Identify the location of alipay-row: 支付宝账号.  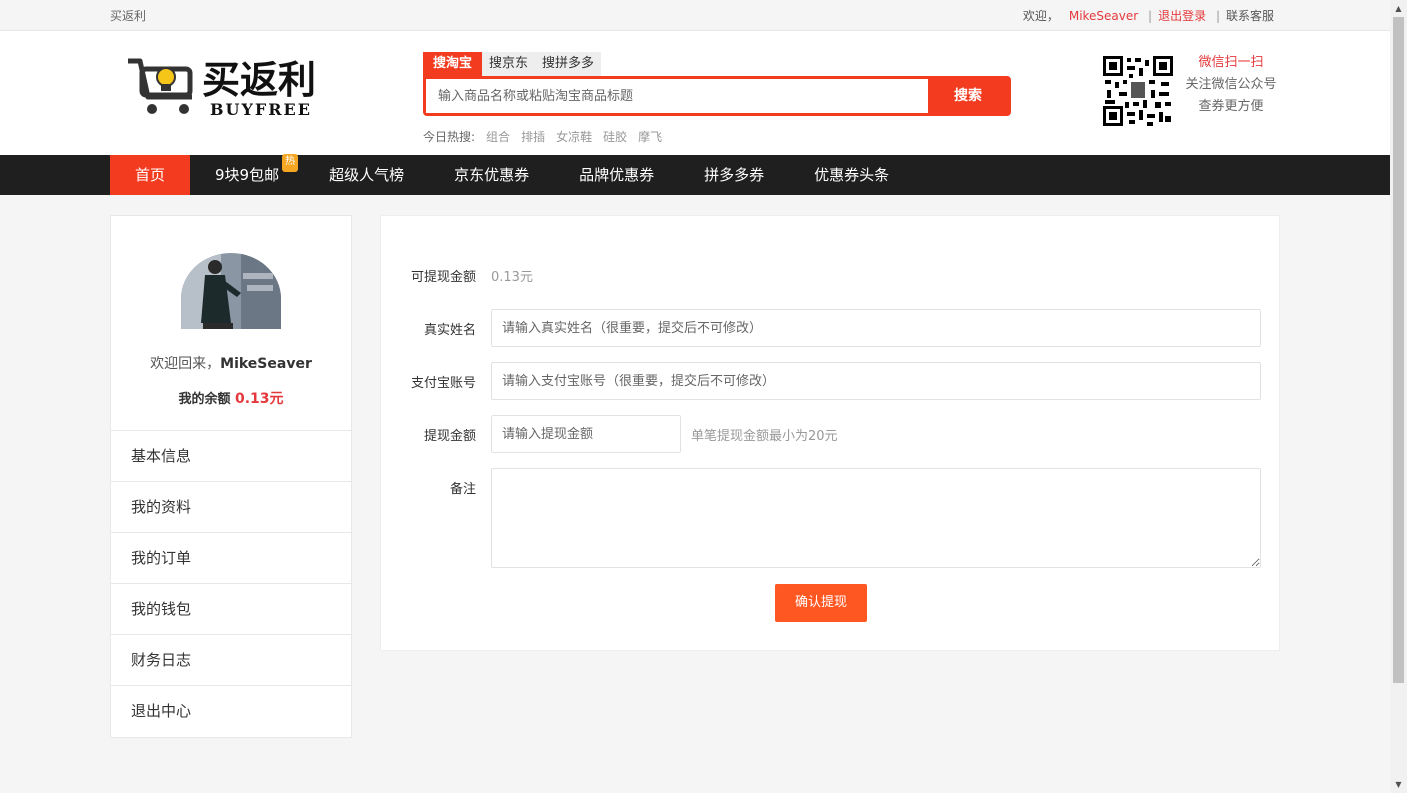
(821, 381).